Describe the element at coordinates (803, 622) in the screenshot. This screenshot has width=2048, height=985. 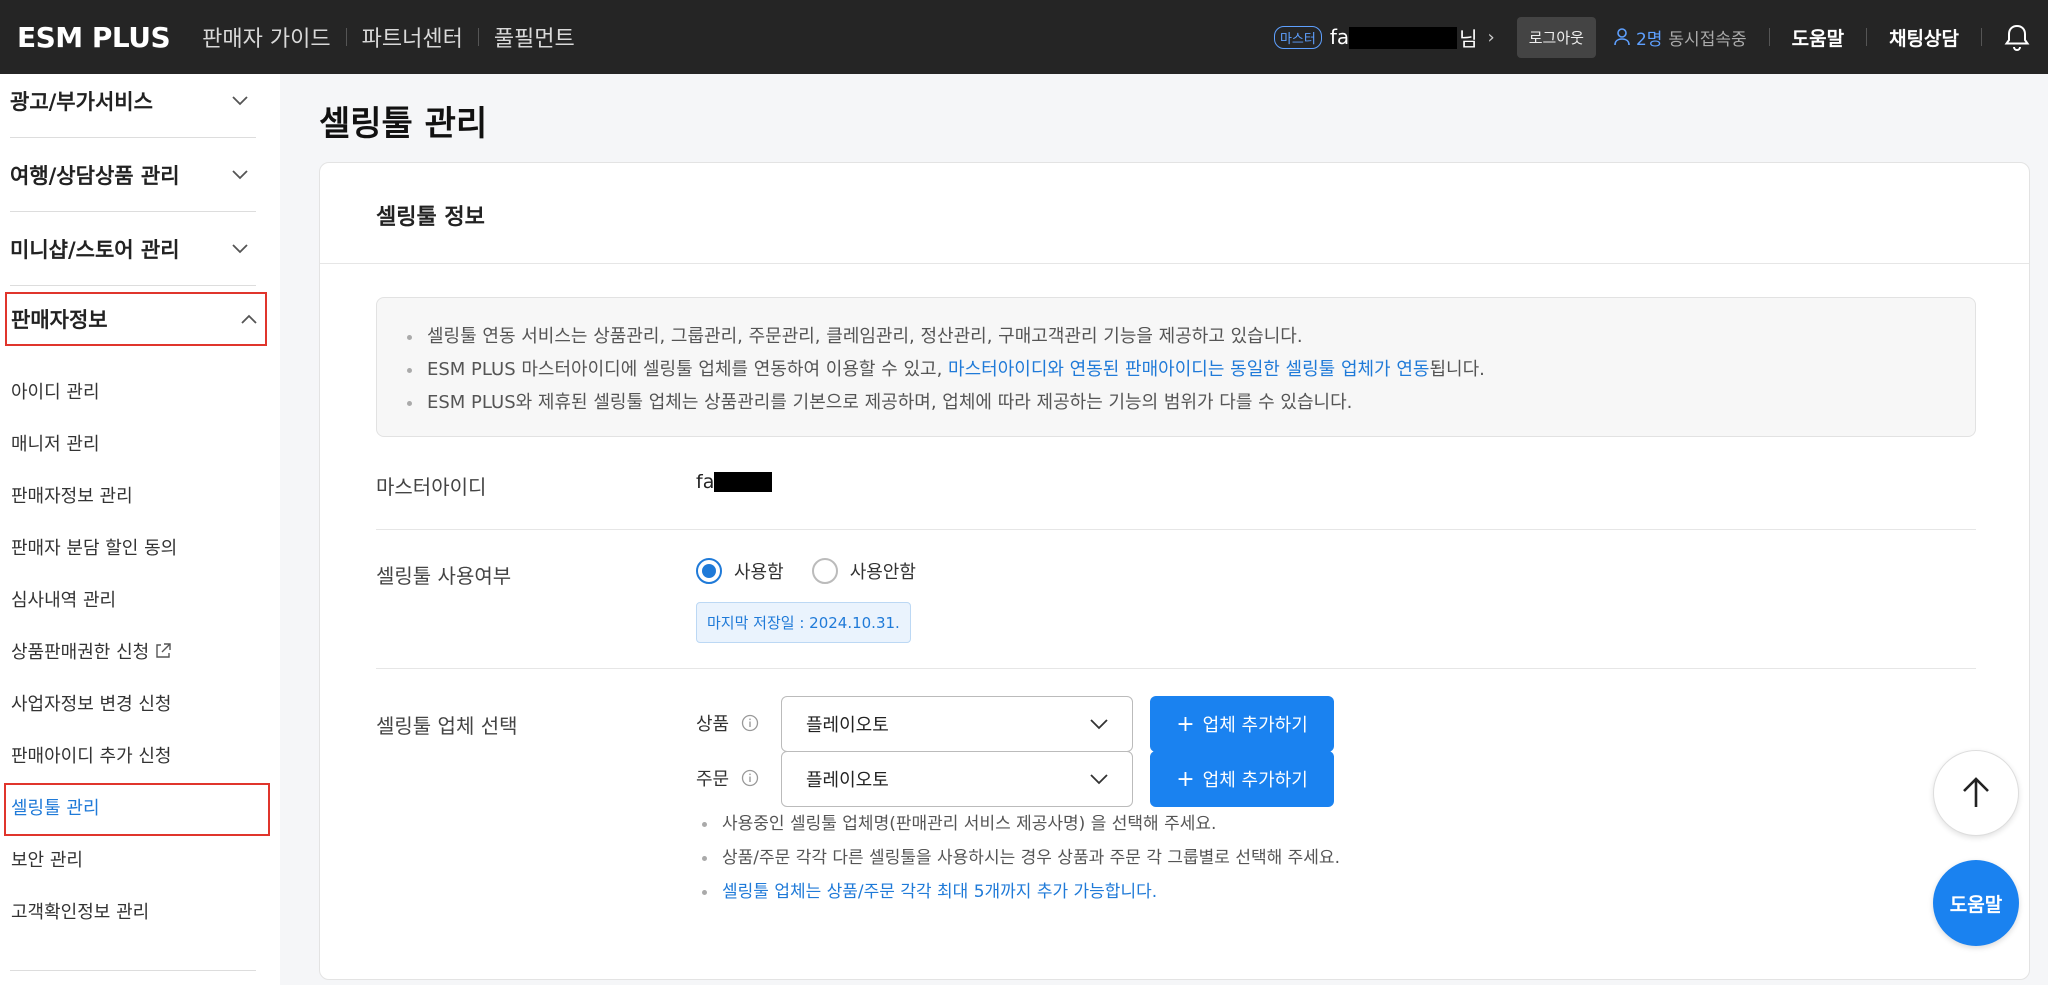
I see `last-saved-badge: 마지막 저장일 : 2024.10.31.` at that location.